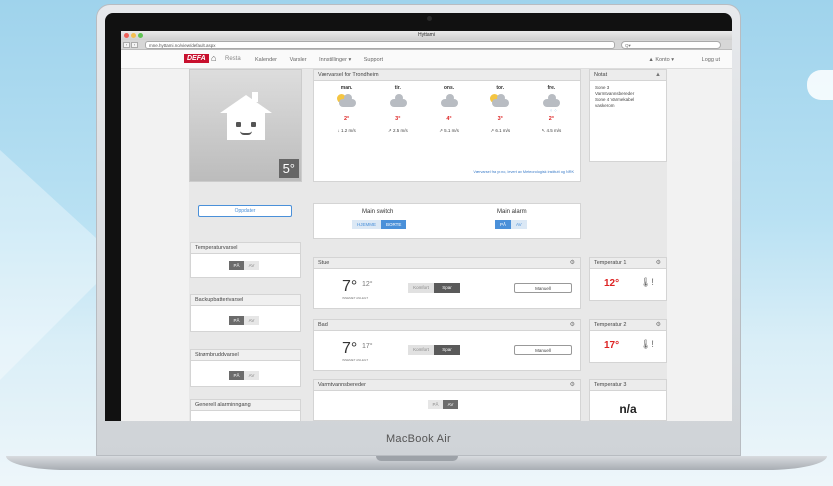  I want to click on forecast-day: man. 2° ↓ 1.2 m/s, so click(346, 120).